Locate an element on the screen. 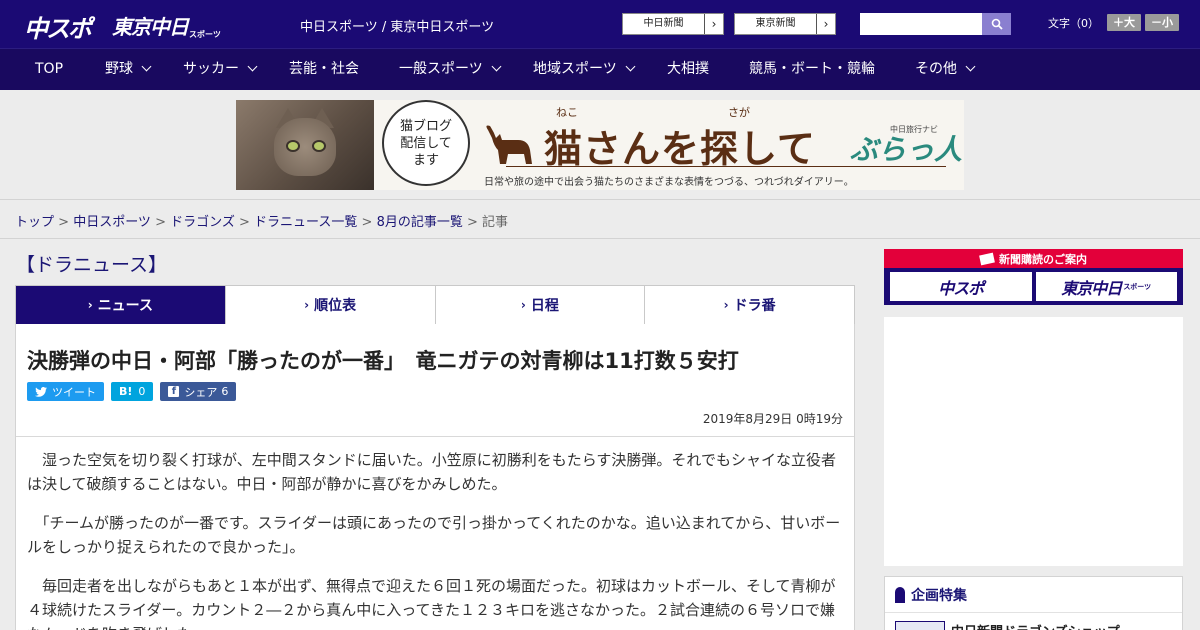 The width and height of the screenshot is (1200, 630). bubble-line: ます is located at coordinates (425, 160).